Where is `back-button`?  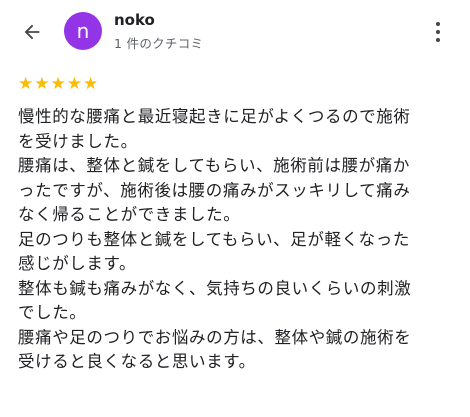
back-button is located at coordinates (32, 32).